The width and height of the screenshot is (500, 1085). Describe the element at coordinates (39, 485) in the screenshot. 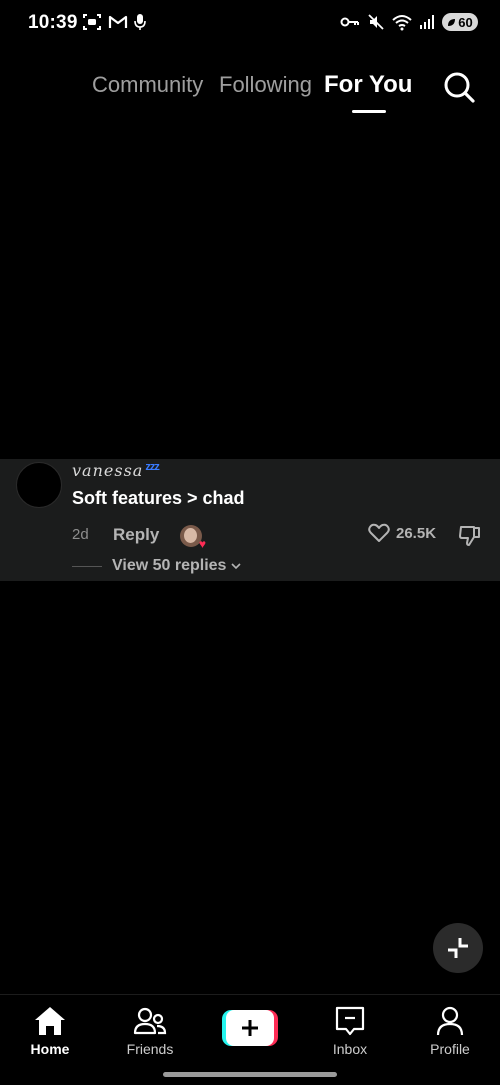

I see `commenter-avatar` at that location.